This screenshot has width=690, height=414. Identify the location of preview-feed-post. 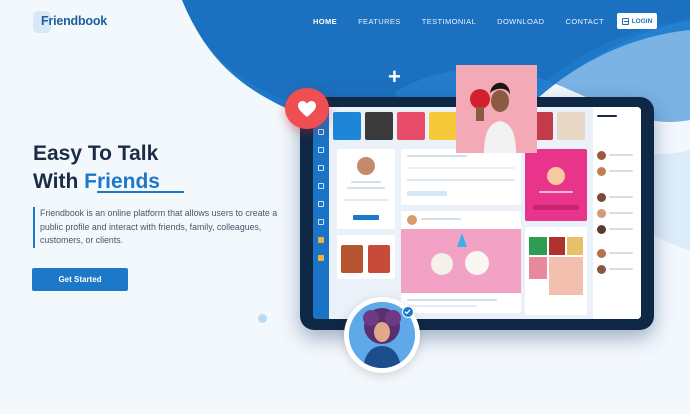
(461, 262).